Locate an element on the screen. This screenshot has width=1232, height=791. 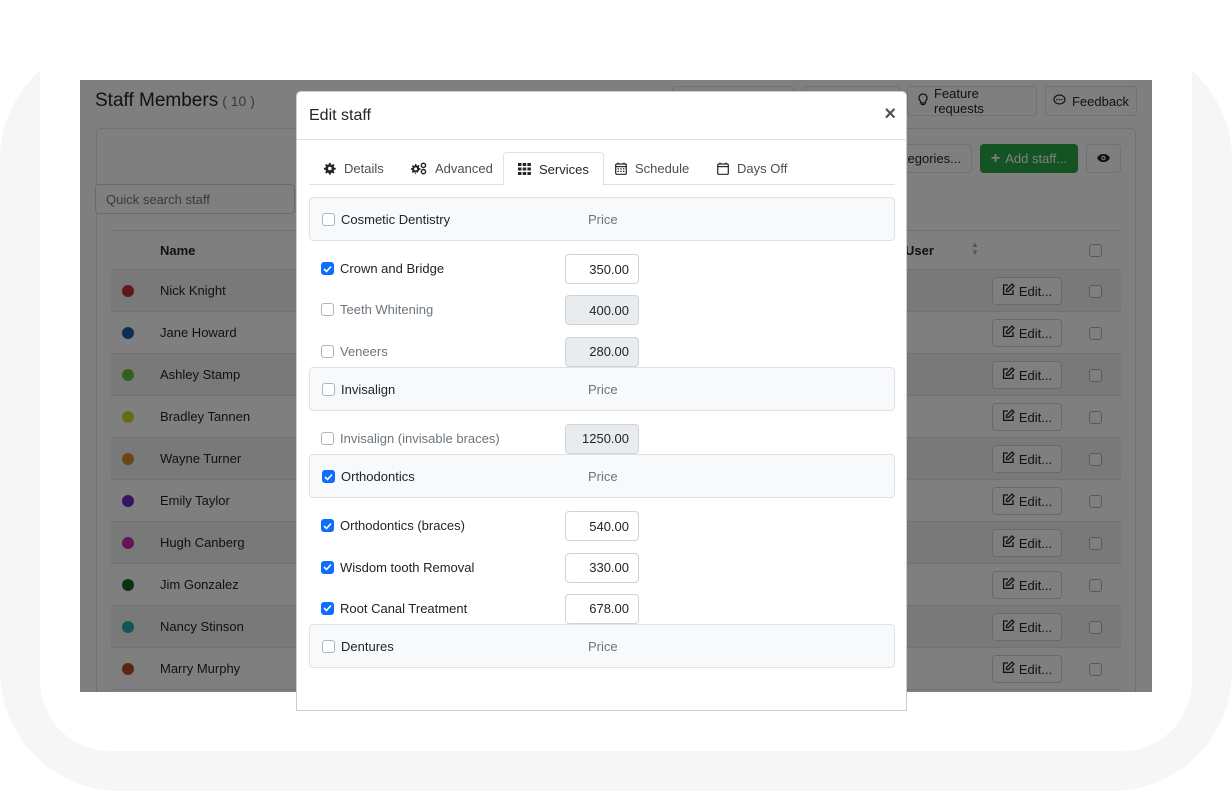
close-icon: × is located at coordinates (890, 114).